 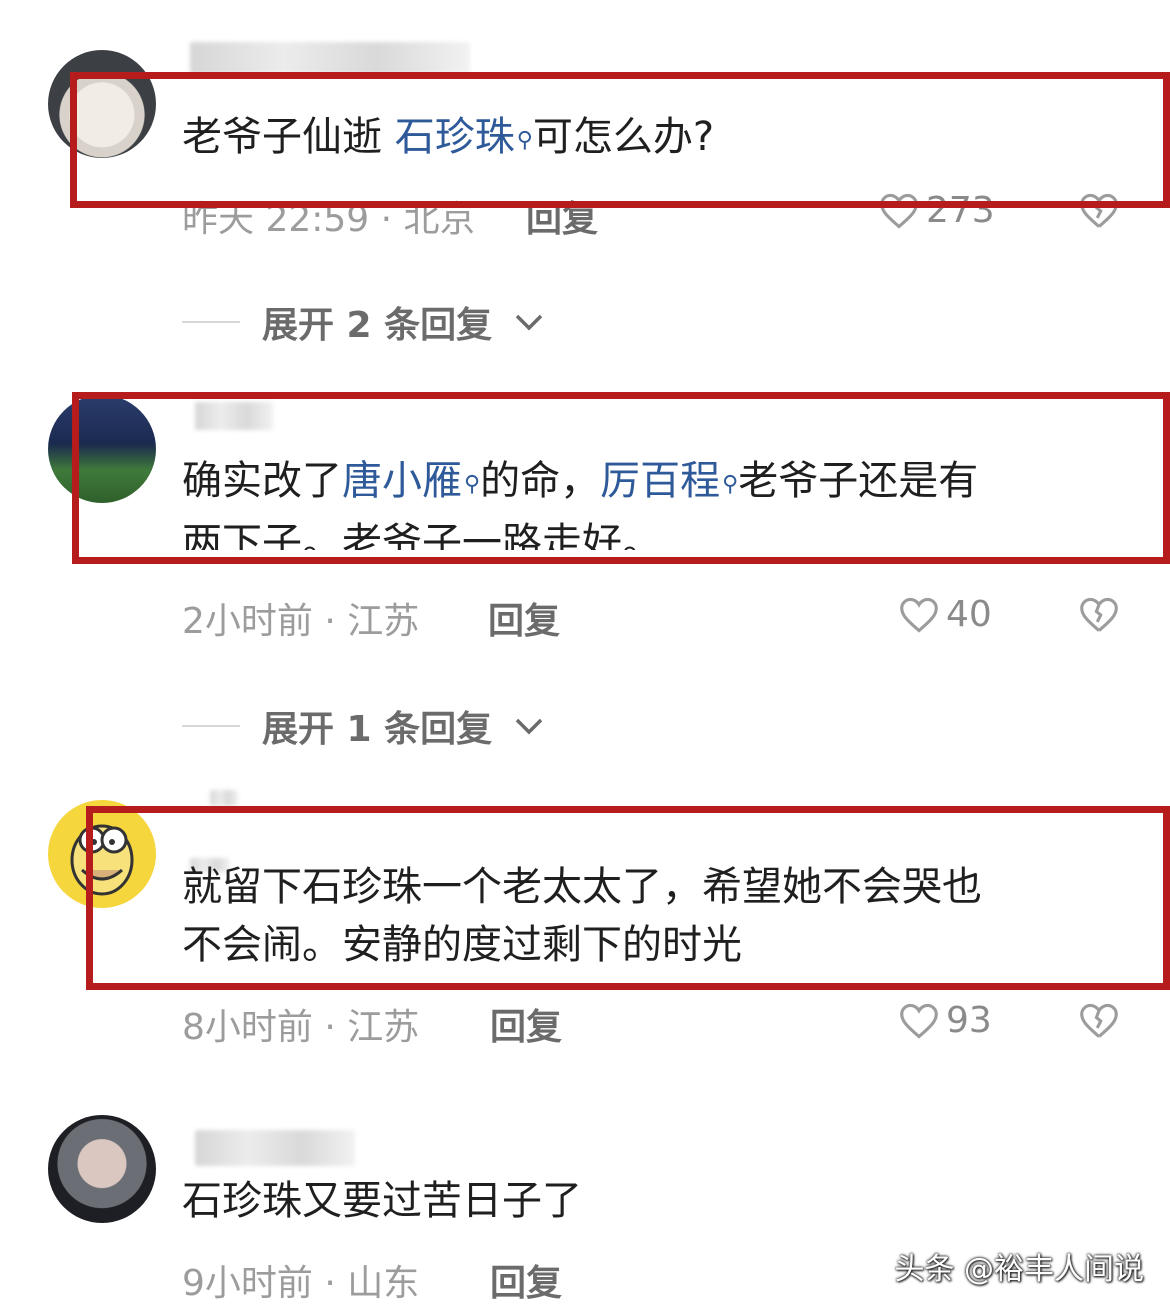 I want to click on avatar, so click(x=102, y=1169).